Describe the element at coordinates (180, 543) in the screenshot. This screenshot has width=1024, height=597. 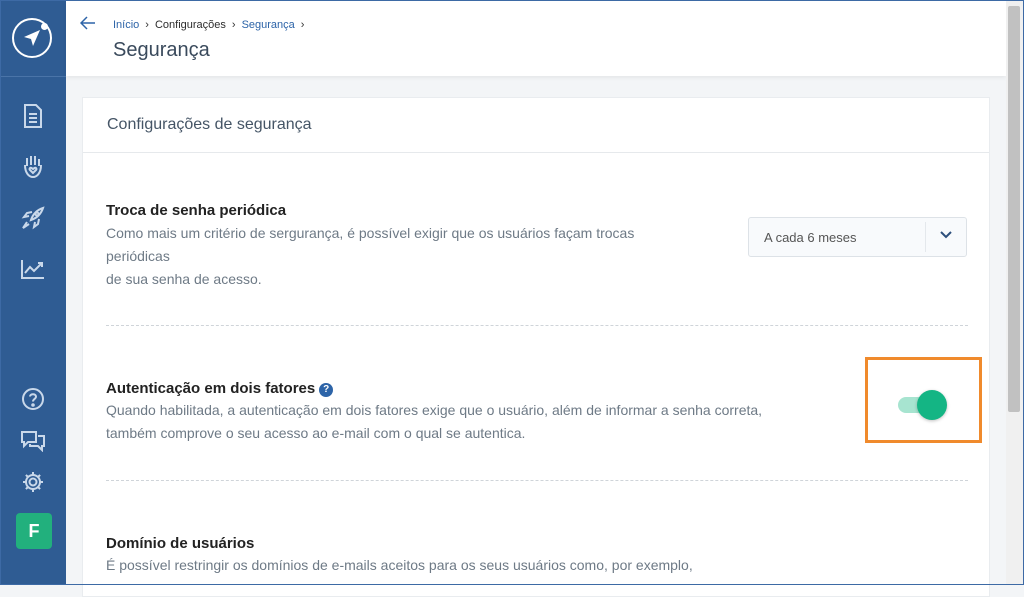
I see `domain-section-title: Domínio de usuários` at that location.